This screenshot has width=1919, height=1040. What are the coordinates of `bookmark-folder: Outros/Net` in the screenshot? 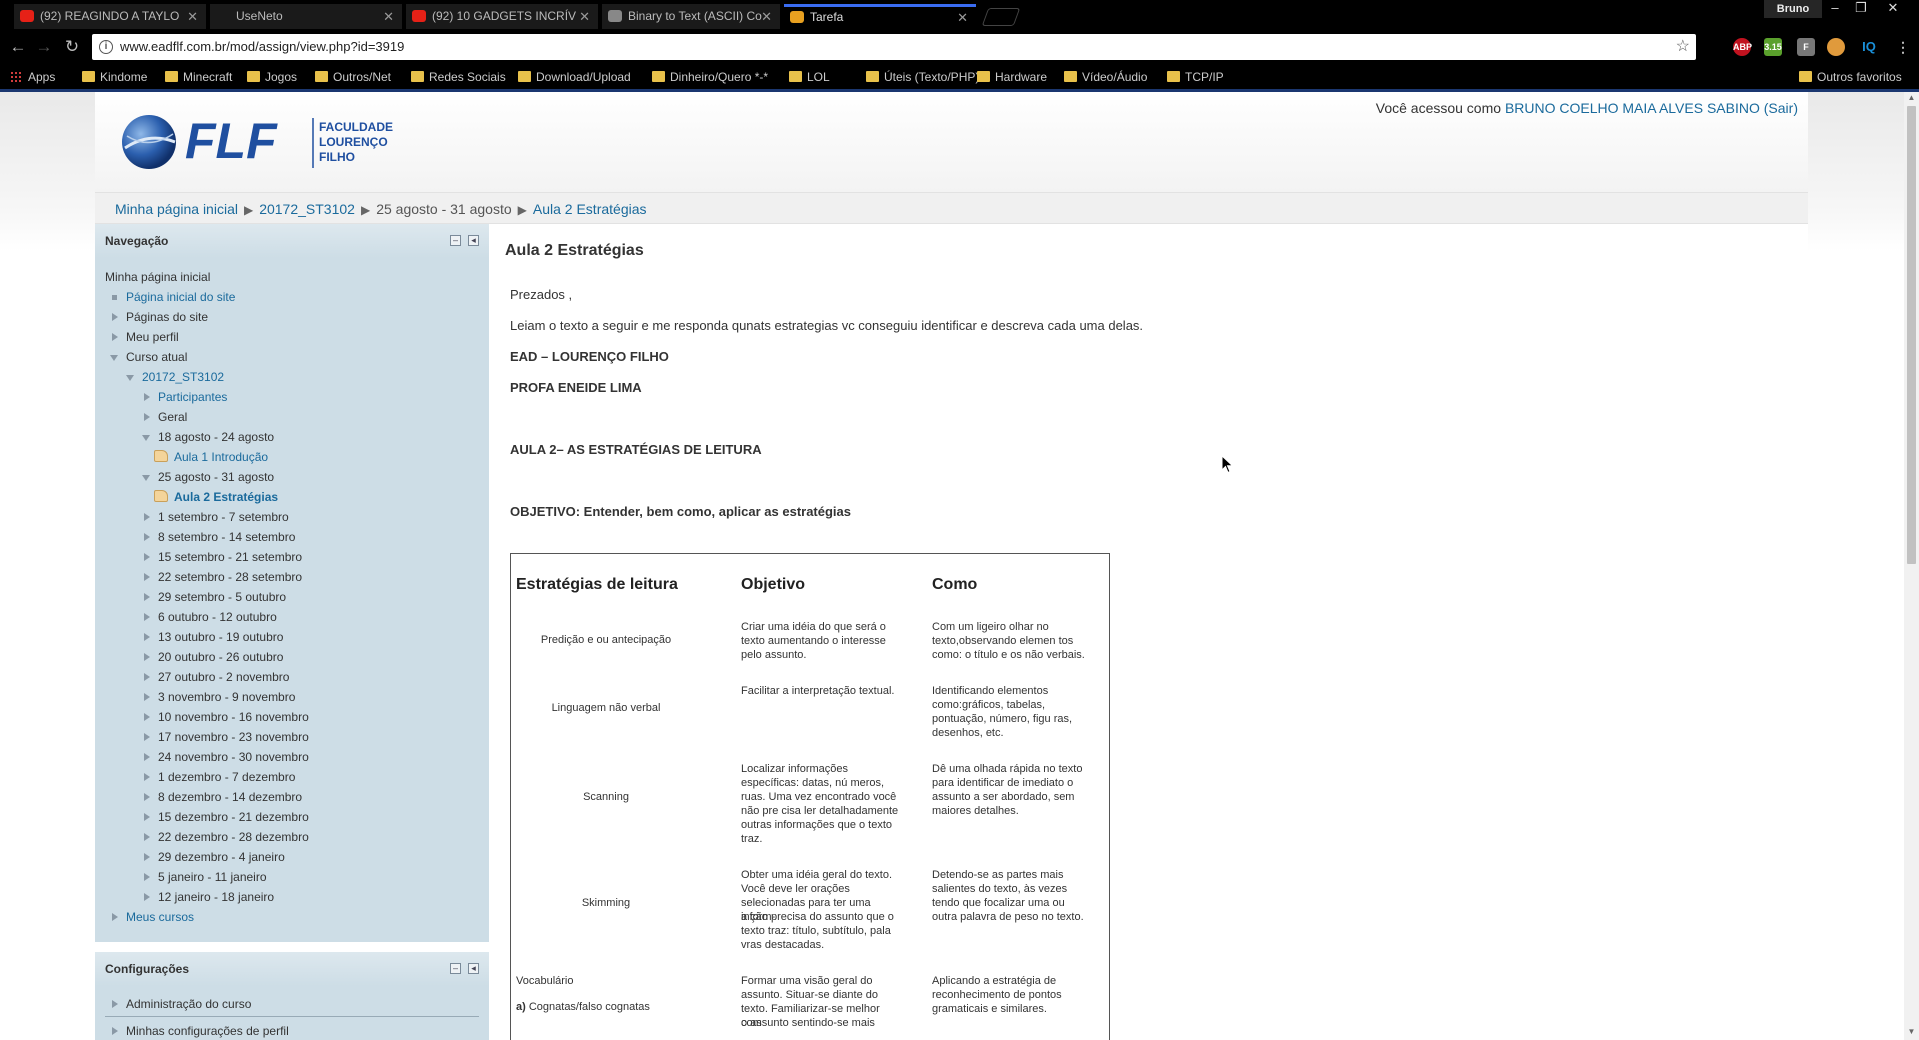 It's located at (353, 77).